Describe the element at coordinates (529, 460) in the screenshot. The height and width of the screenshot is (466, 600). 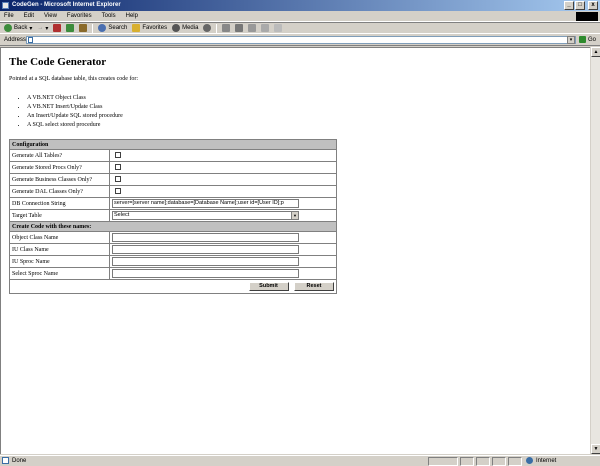
I see `internet-globe-icon` at that location.